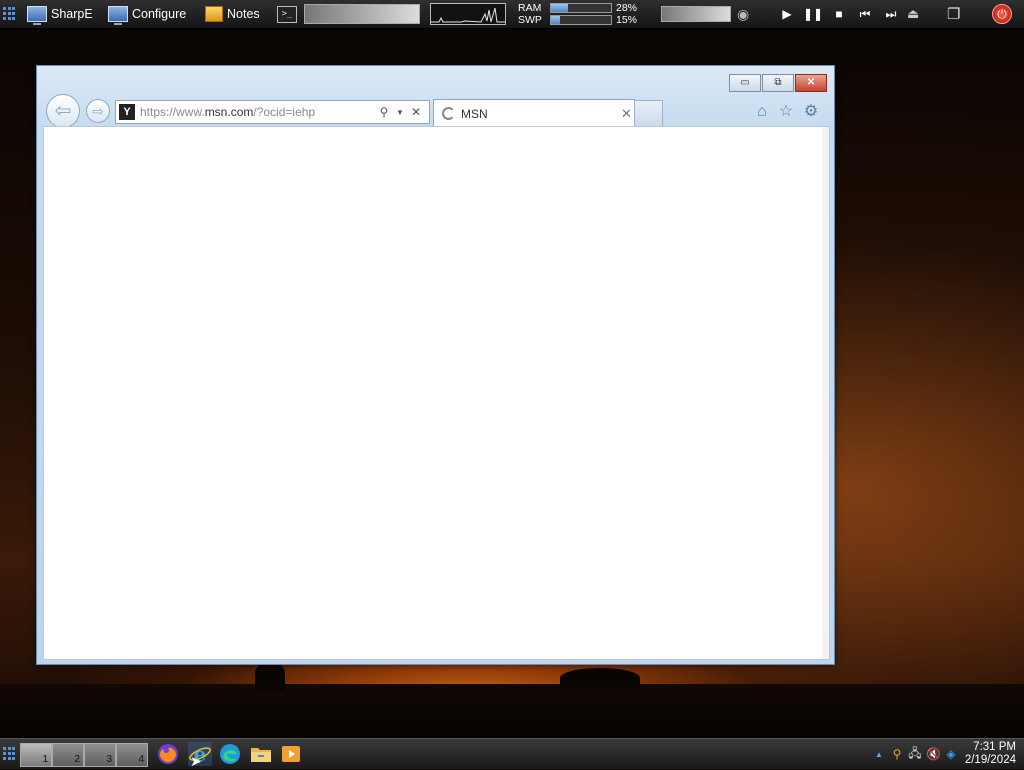 The height and width of the screenshot is (770, 1024). I want to click on audio-device-button: ◉, so click(743, 14).